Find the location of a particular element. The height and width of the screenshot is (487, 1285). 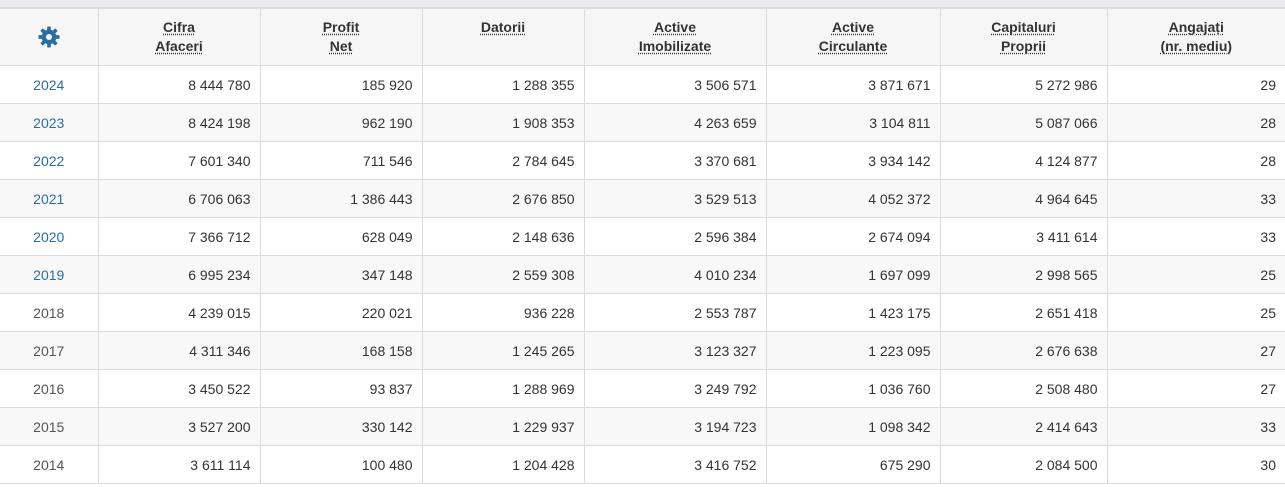

value-cell: 1 204 428 is located at coordinates (503, 464).